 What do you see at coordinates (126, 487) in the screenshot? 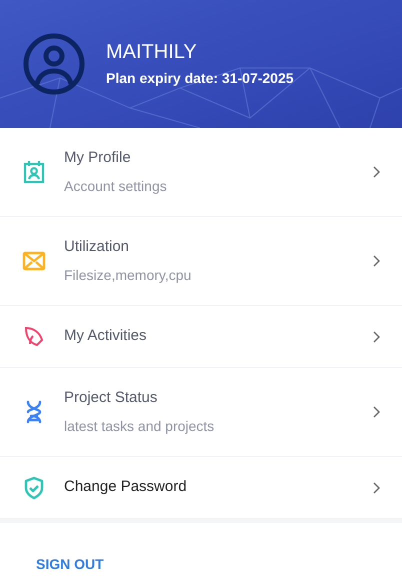
I see `menu-item-title: Change Password` at bounding box center [126, 487].